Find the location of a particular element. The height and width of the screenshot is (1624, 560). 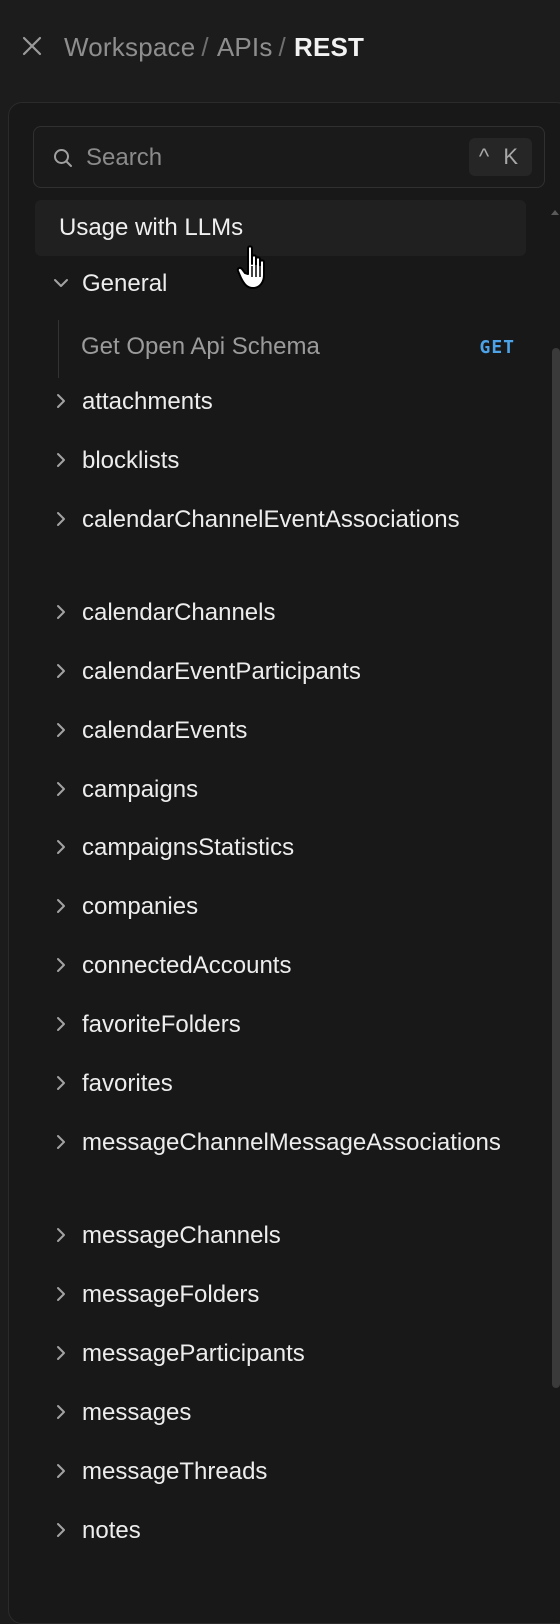

endpoint-get-open-api-schema: Get Open Api Schema GET is located at coordinates (286, 349).